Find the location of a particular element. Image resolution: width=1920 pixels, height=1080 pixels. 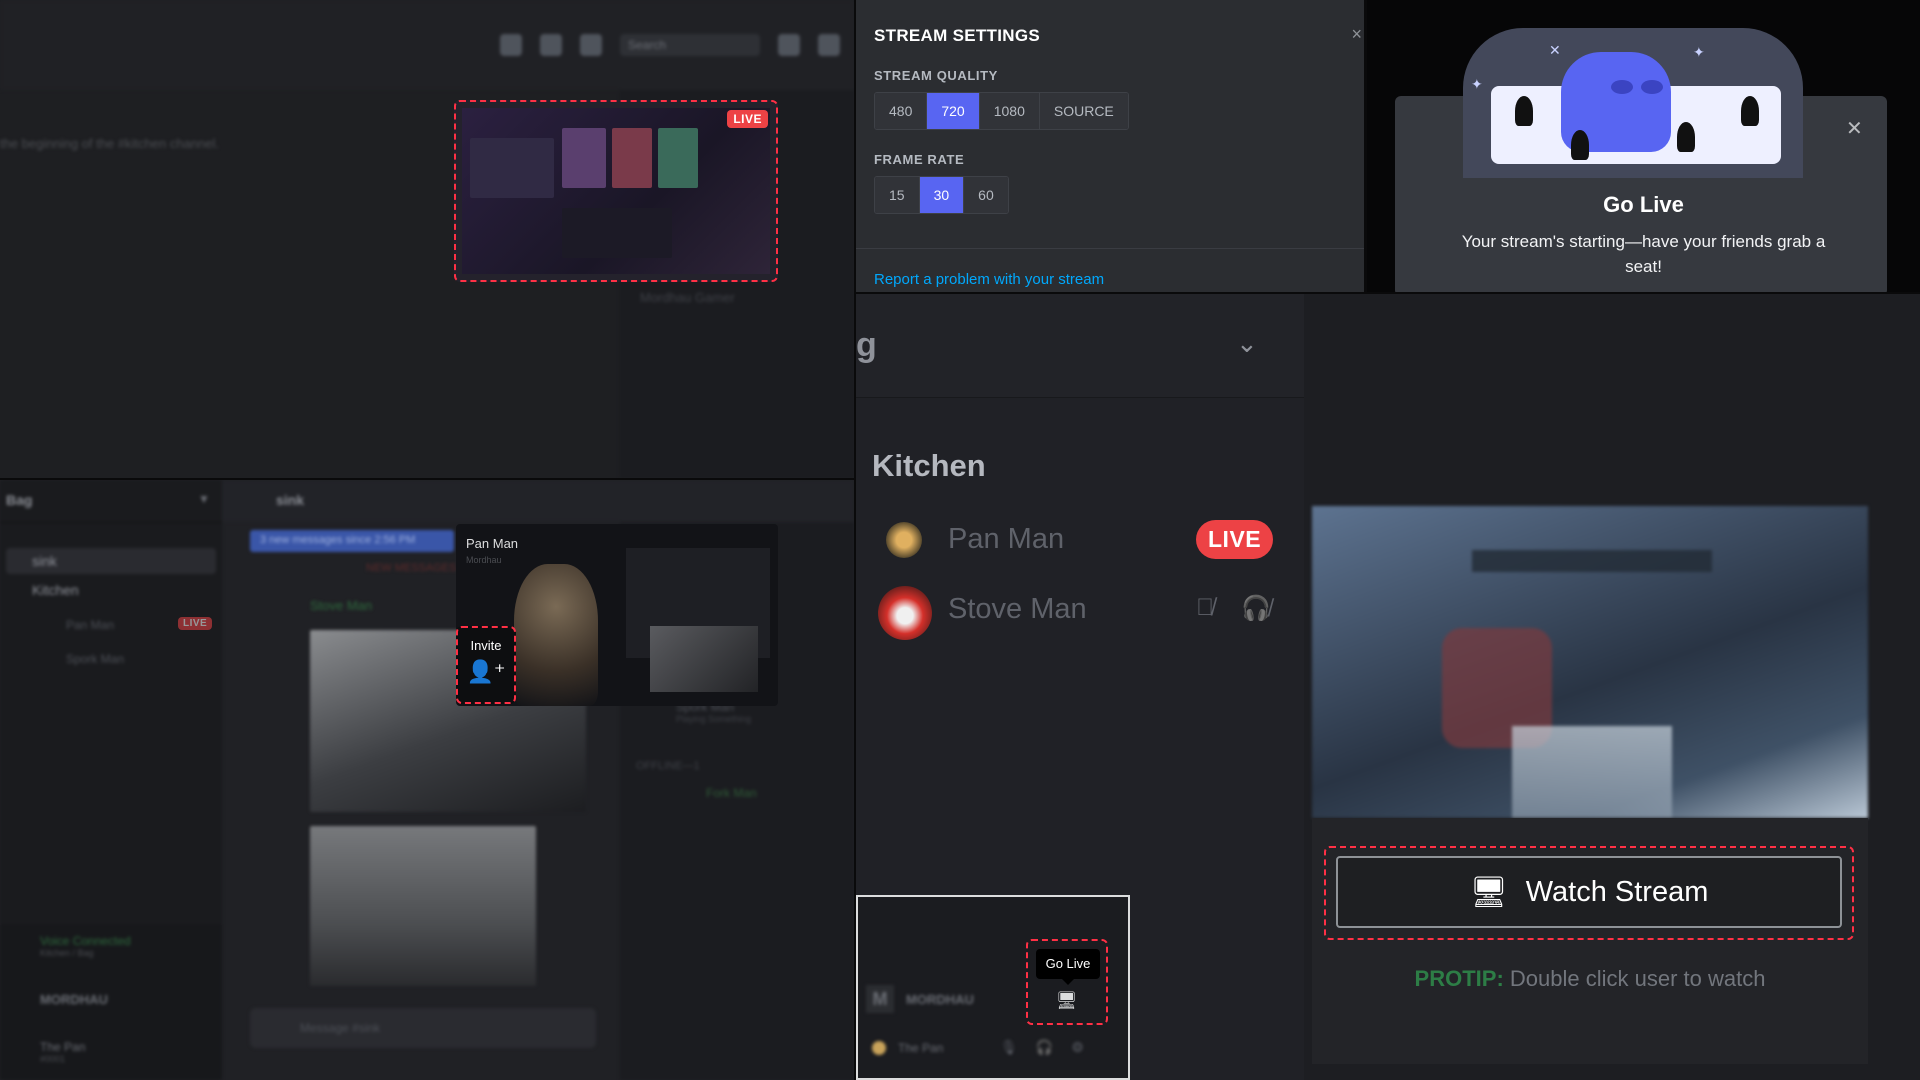

stream-settings-title: STREAM SETTINGS is located at coordinates (957, 35).